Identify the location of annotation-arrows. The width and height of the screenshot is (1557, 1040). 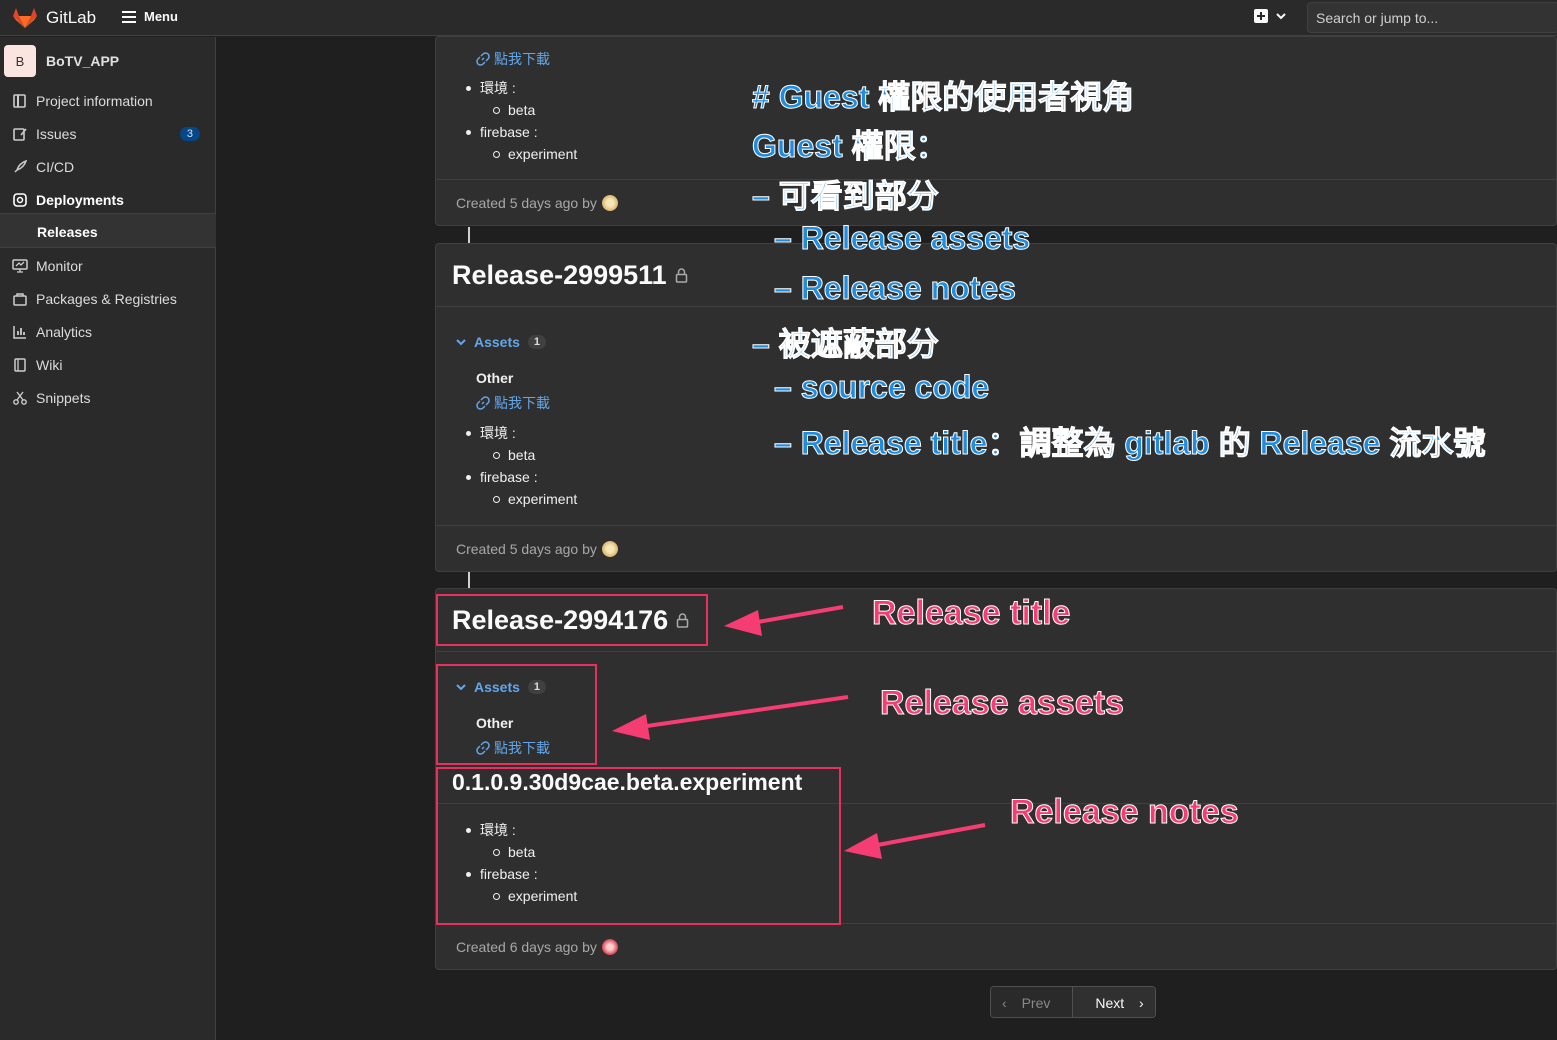
(799, 732).